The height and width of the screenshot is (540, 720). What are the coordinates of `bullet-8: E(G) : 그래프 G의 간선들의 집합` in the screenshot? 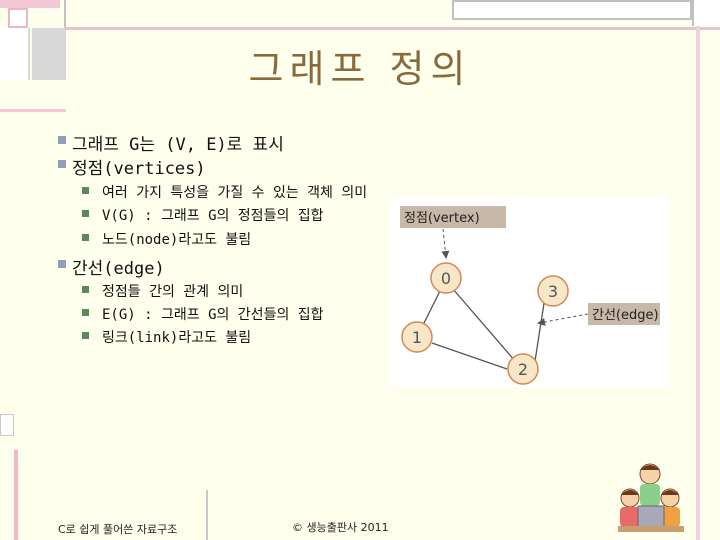 It's located at (213, 315).